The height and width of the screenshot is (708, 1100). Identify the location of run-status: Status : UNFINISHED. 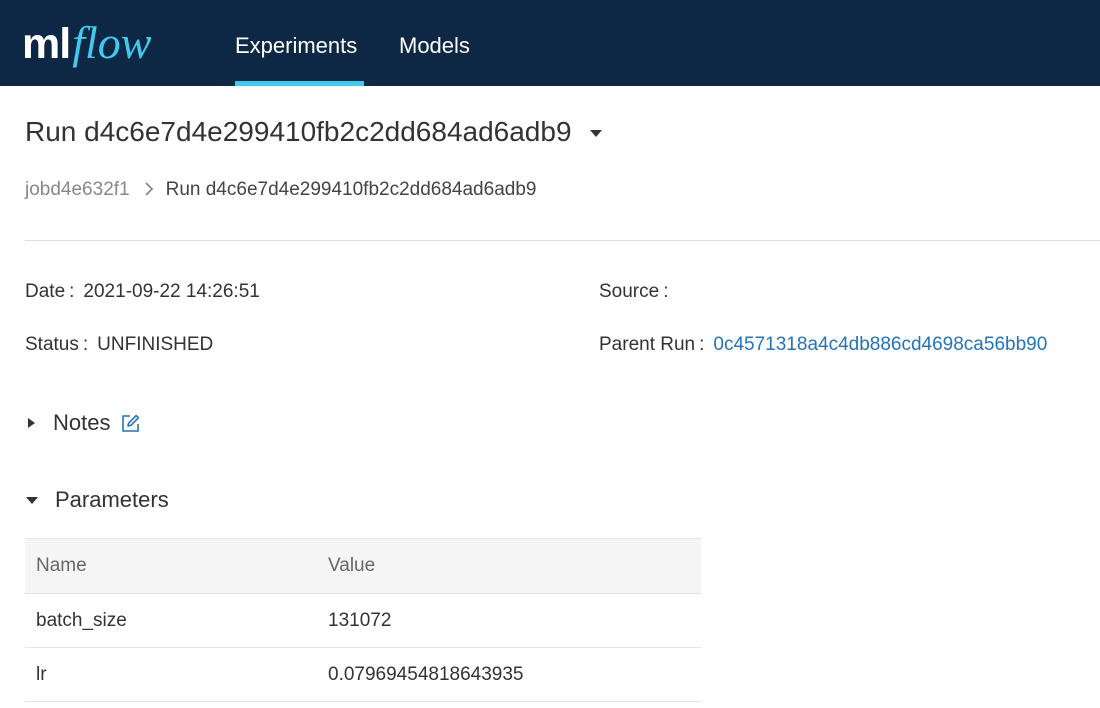
(119, 345).